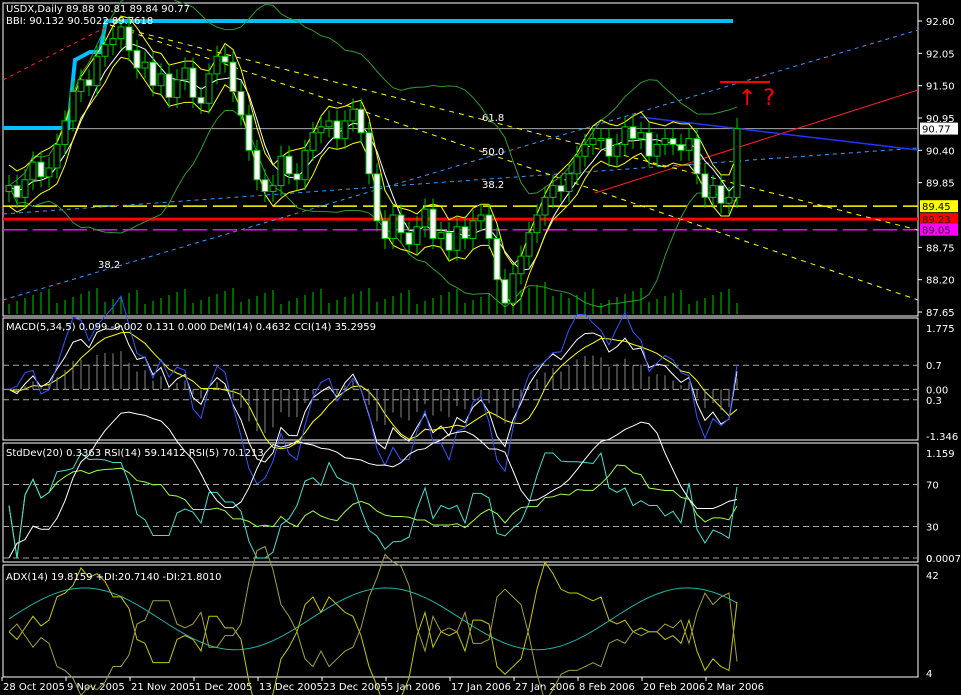 The image size is (961, 695). I want to click on y-tick-label: 87.65, so click(940, 313).